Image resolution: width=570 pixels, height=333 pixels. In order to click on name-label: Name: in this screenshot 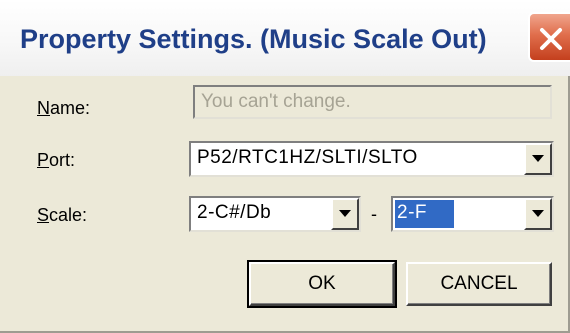, I will do `click(64, 108)`.